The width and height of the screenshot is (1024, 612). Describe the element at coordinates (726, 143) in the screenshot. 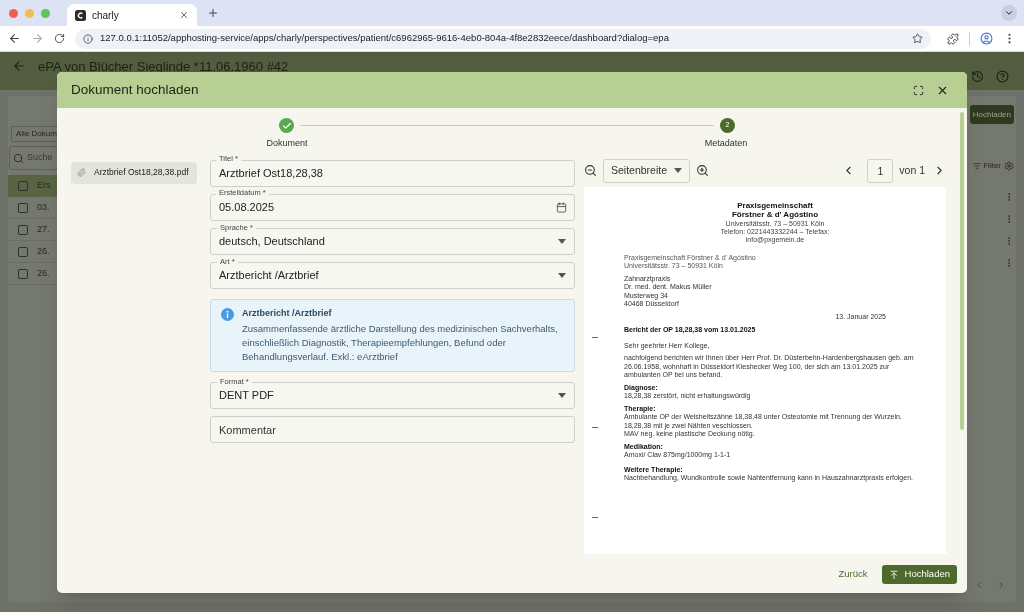

I see `step-label: Metadaten` at that location.